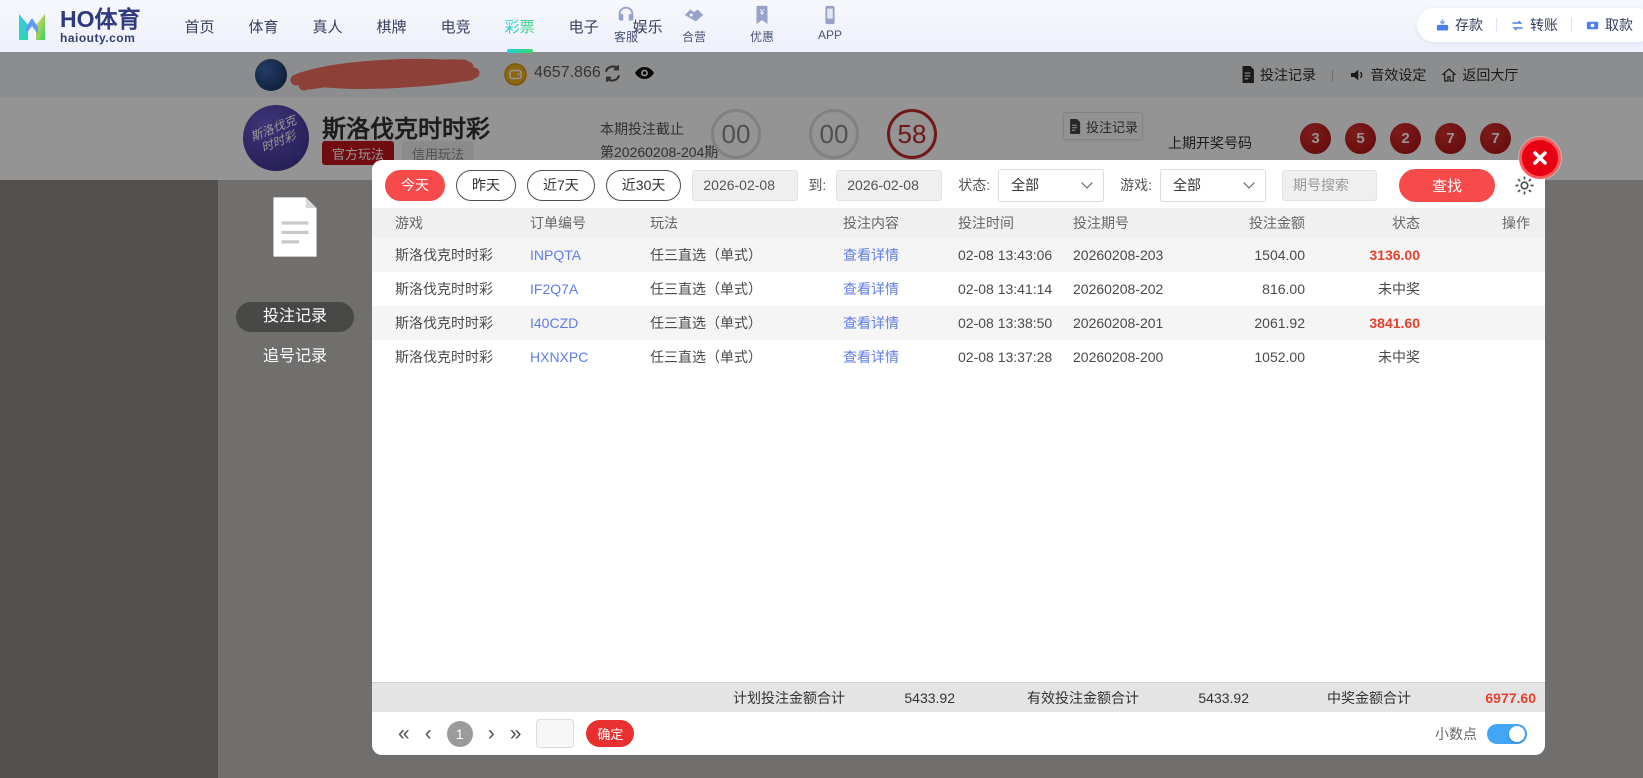 The width and height of the screenshot is (1643, 778). I want to click on app-download-item: APP, so click(830, 24).